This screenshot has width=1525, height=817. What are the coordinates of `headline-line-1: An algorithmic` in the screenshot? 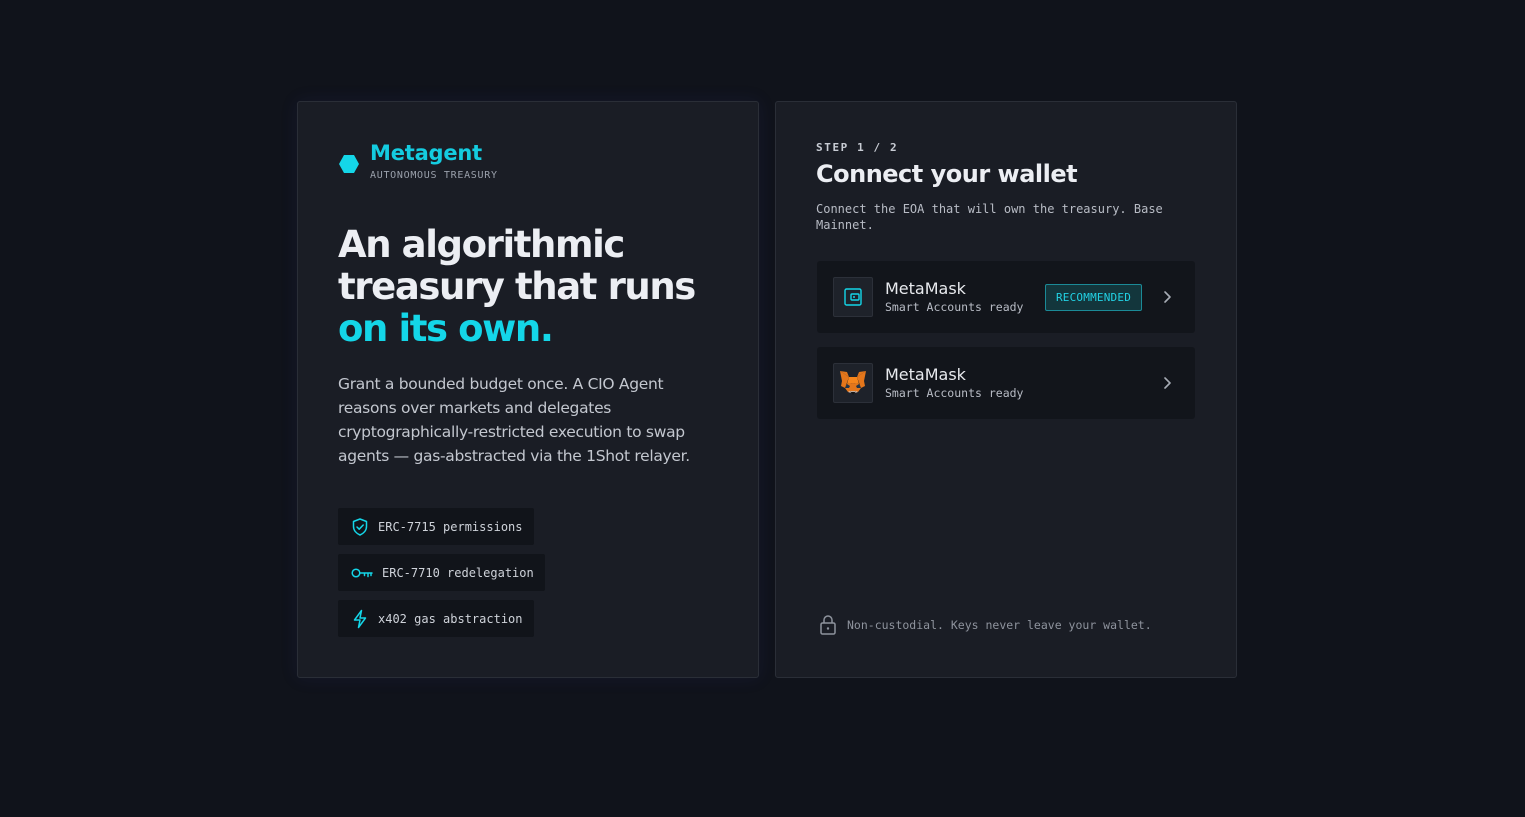 It's located at (481, 244).